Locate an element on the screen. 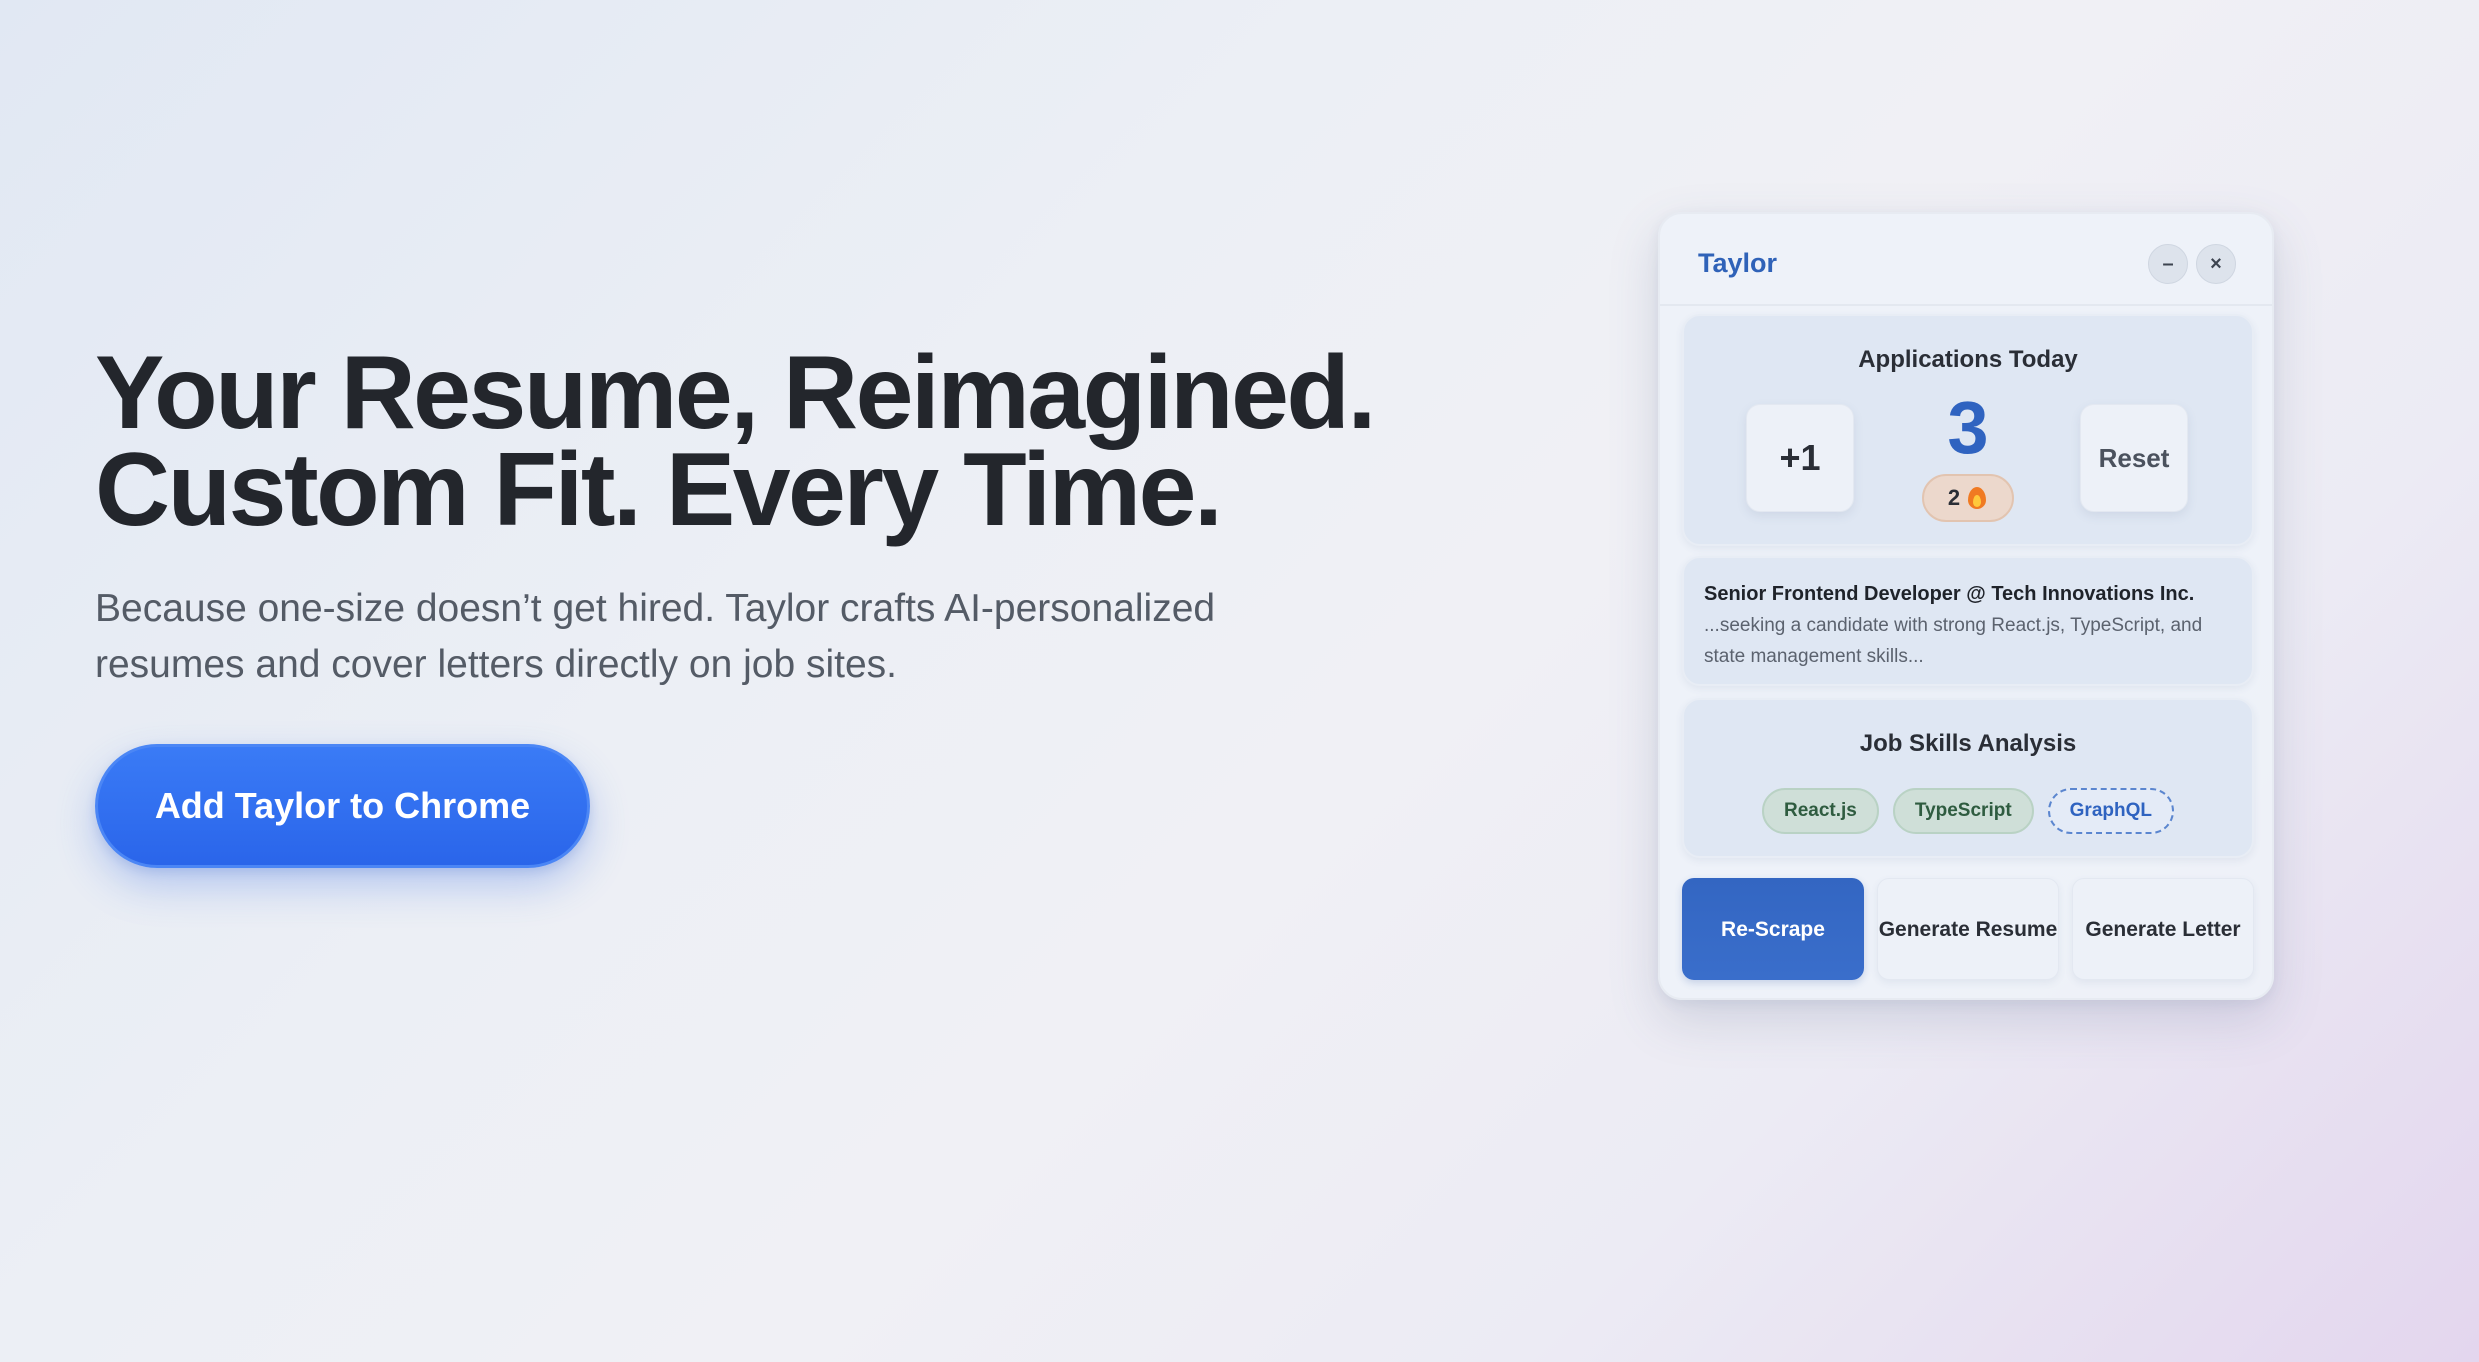  generate-resume-button: Generate Resume is located at coordinates (1968, 929).